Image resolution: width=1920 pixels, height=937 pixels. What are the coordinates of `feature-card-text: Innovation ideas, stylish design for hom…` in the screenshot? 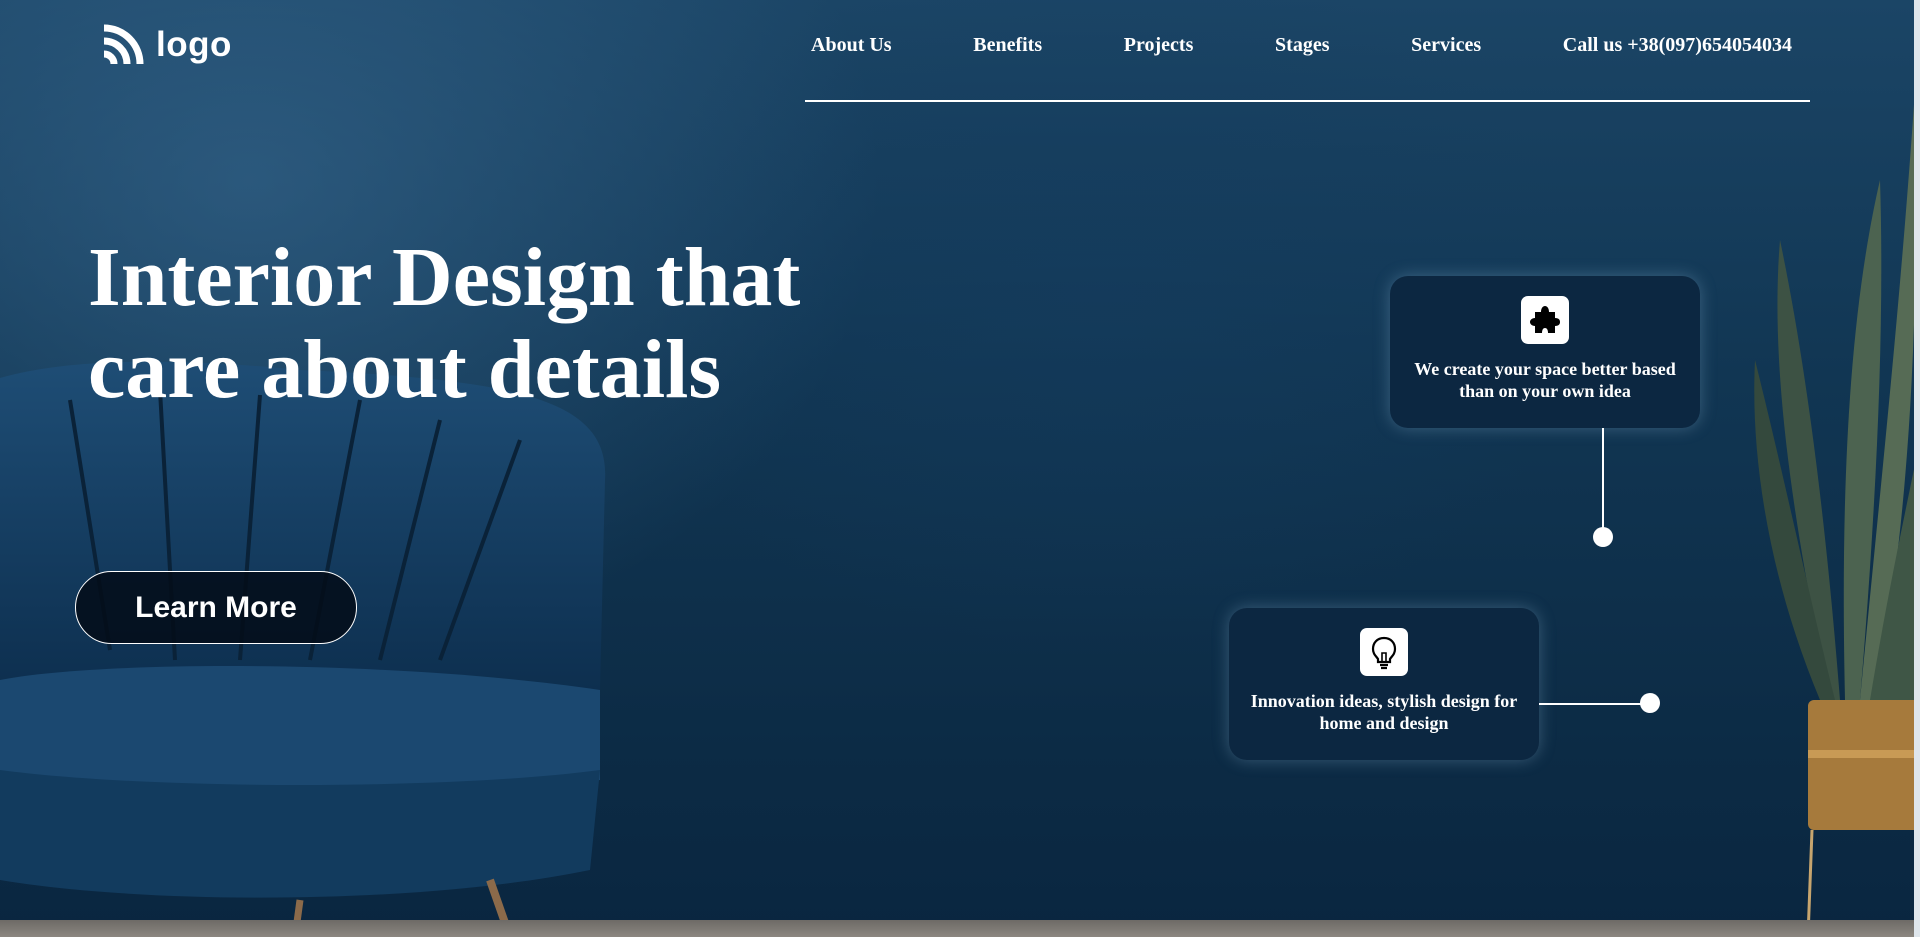 It's located at (1384, 712).